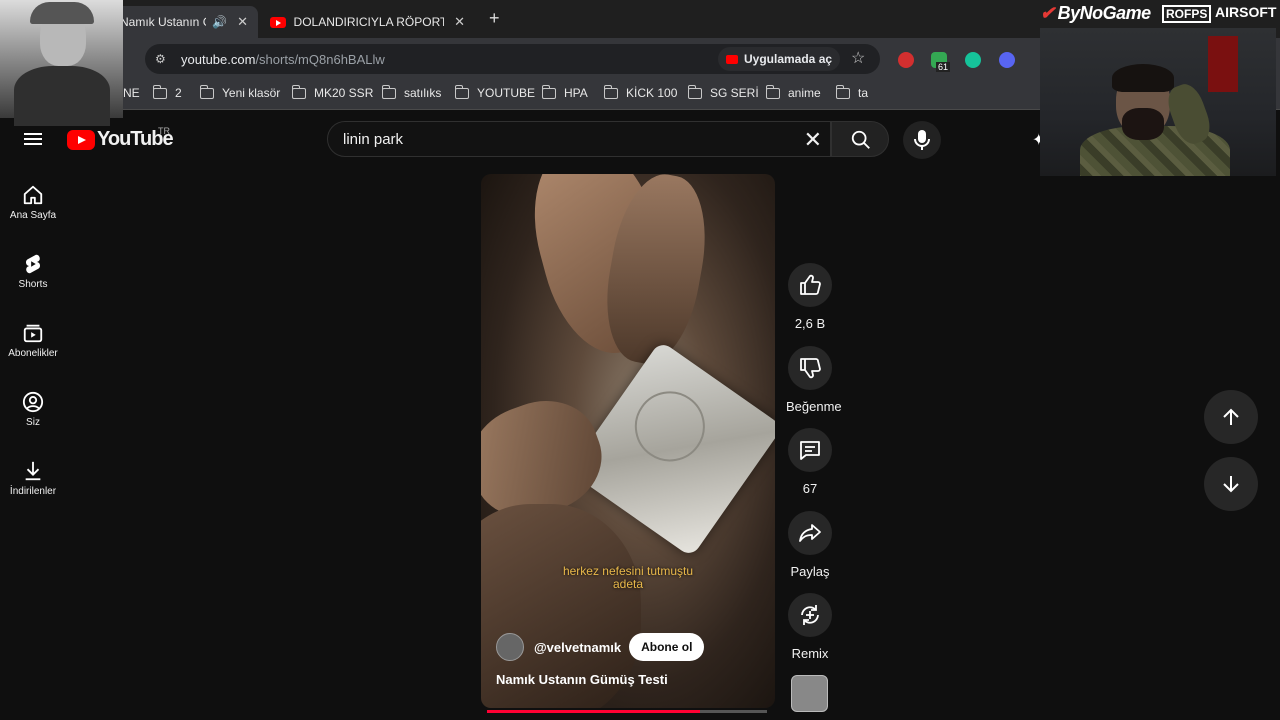 The height and width of the screenshot is (720, 1280). What do you see at coordinates (810, 627) in the screenshot?
I see `remix-button: Remix` at bounding box center [810, 627].